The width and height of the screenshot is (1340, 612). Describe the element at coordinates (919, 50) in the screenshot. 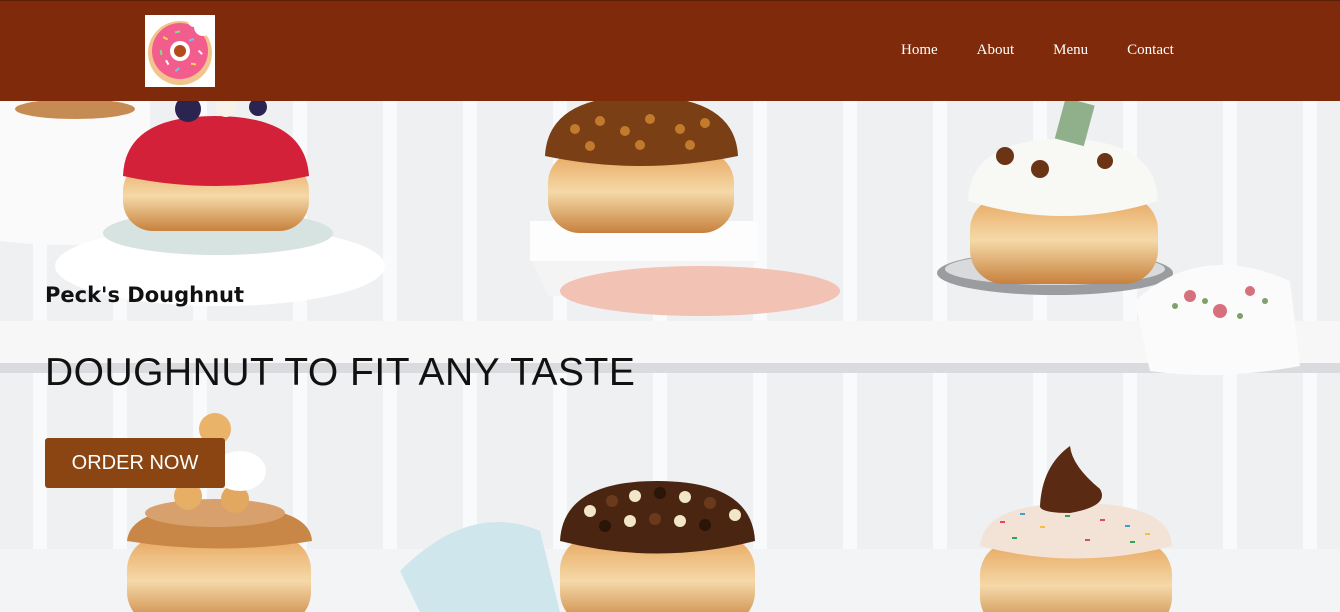

I see `nav-home-link: Home` at that location.